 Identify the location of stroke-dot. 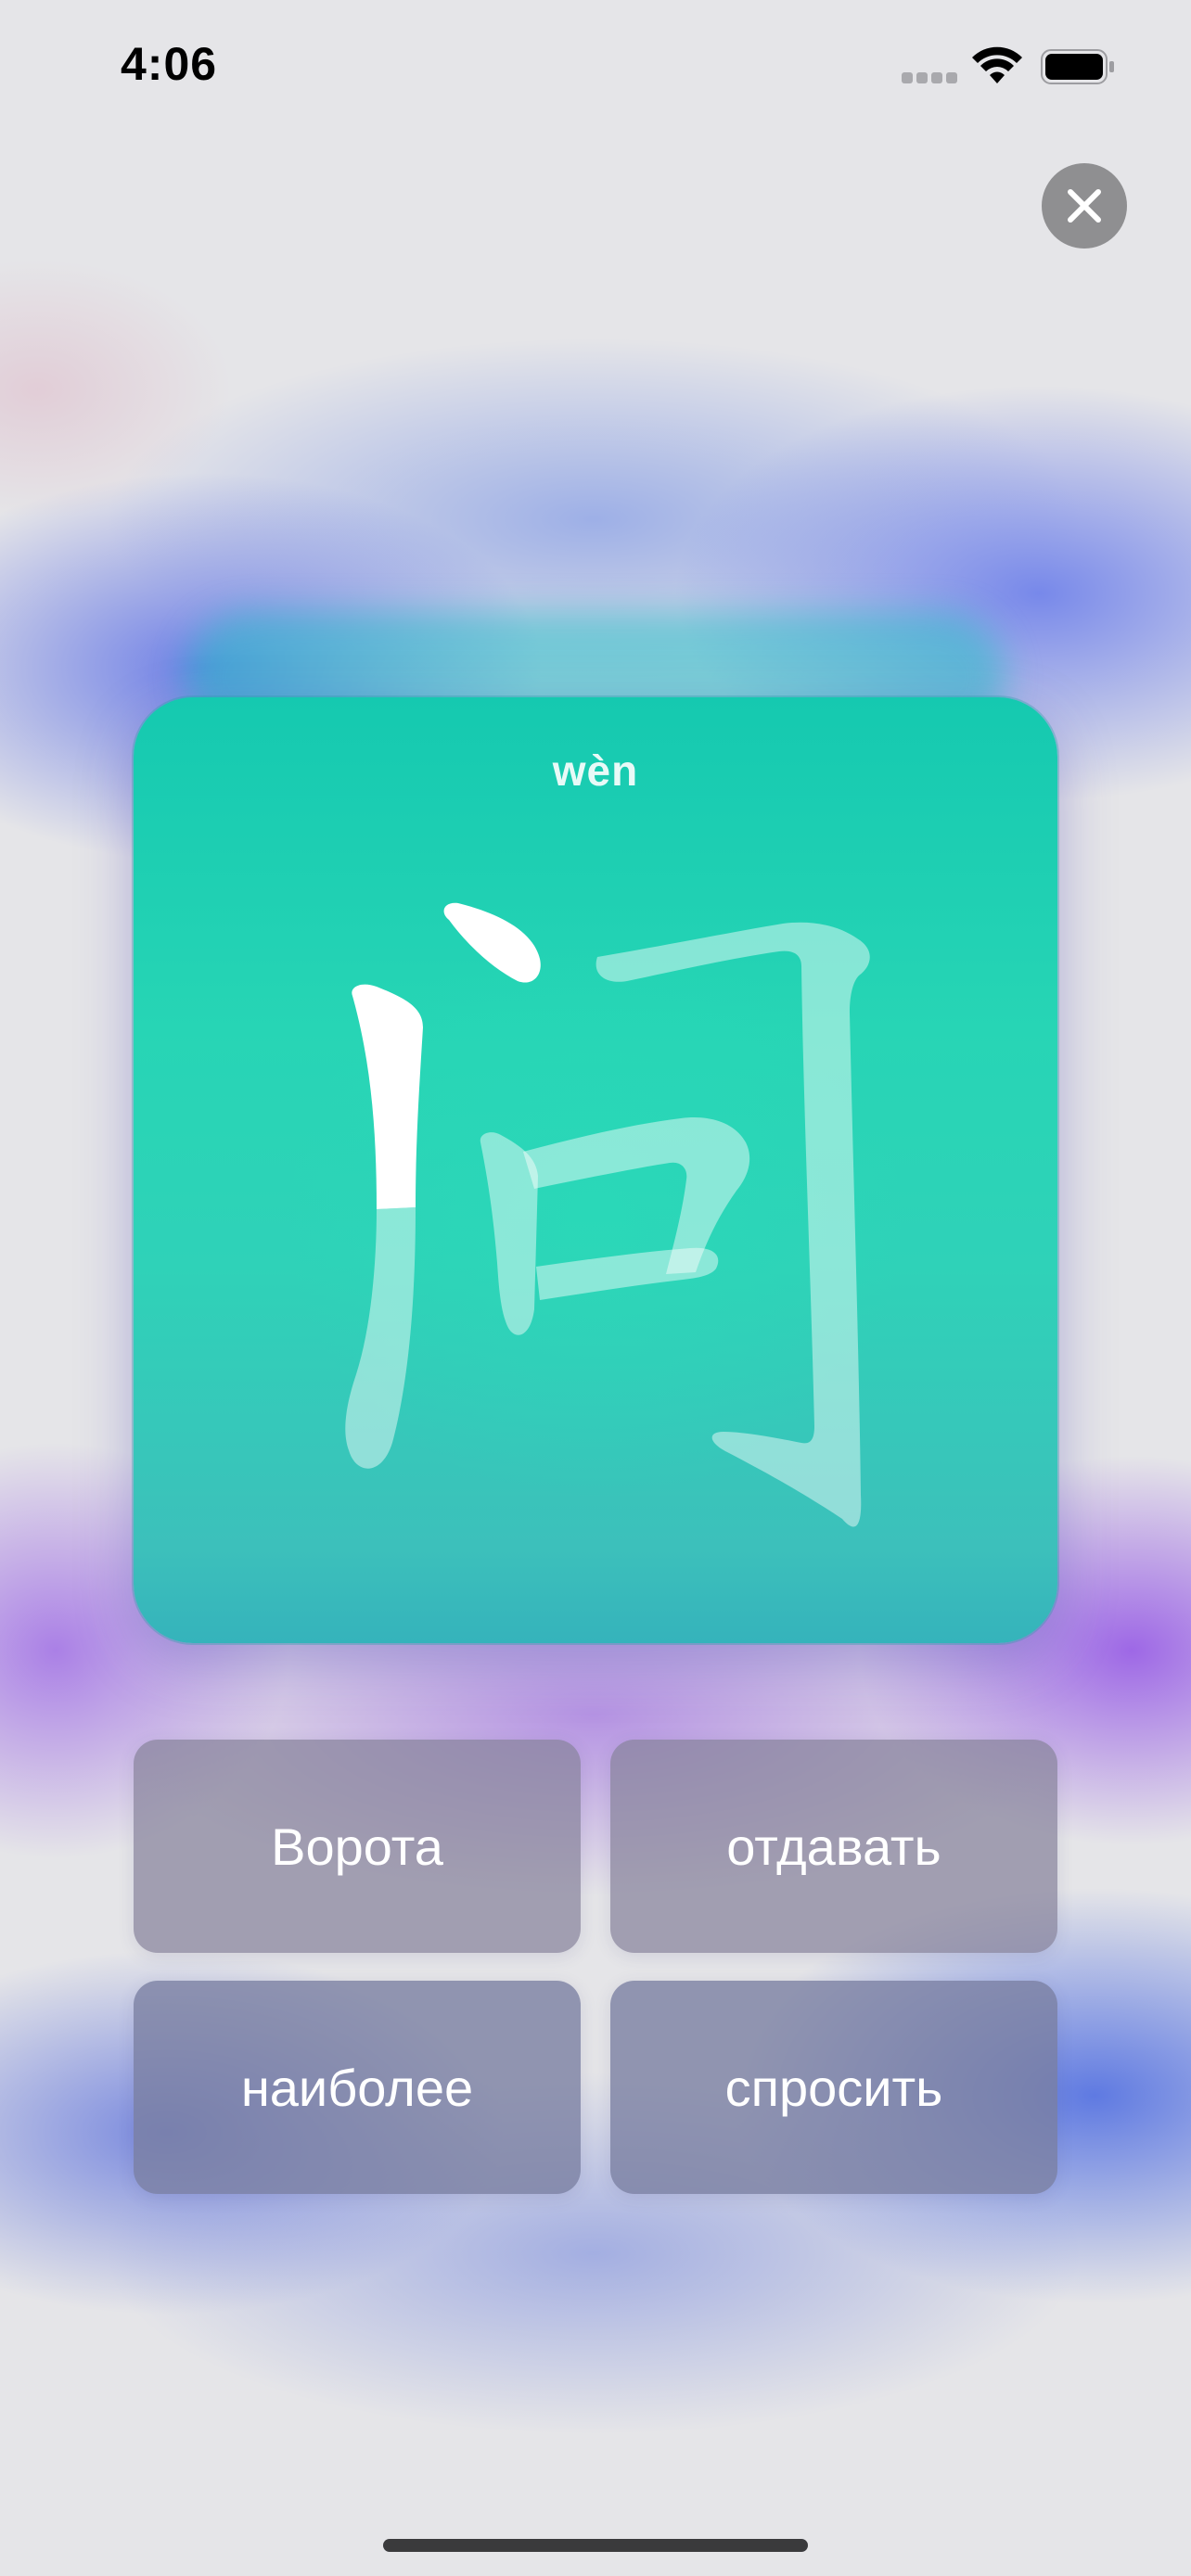
(492, 943).